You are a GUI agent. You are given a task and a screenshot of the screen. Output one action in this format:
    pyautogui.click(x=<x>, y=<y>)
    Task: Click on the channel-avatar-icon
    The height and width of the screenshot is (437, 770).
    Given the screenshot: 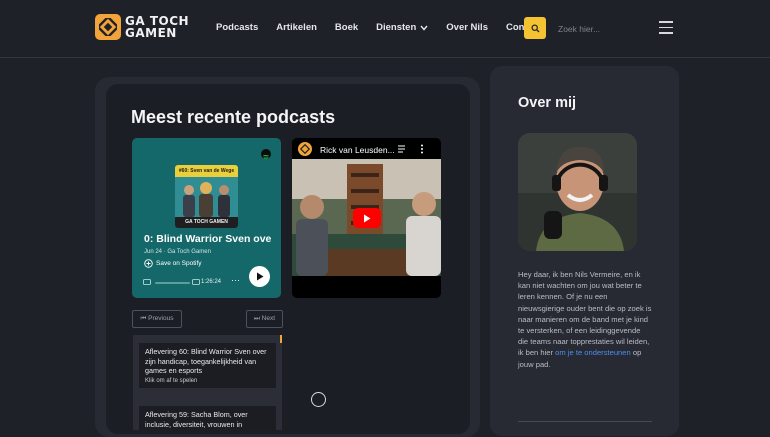 What is the action you would take?
    pyautogui.click(x=305, y=149)
    